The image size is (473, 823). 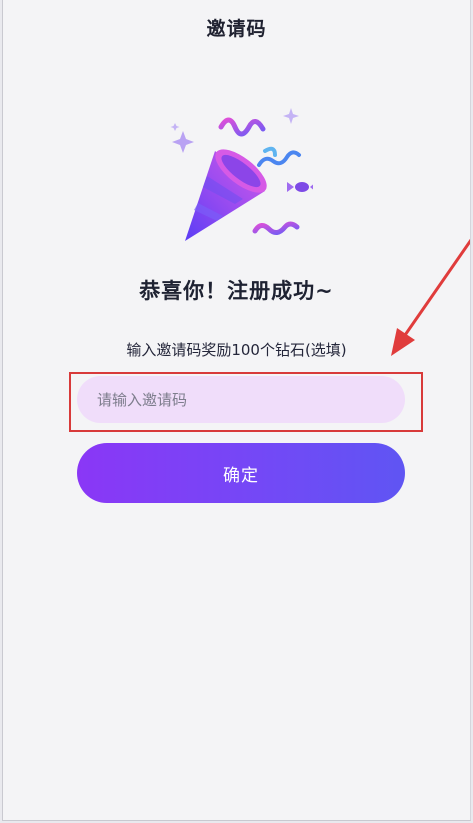 I want to click on confirm-button: 确定, so click(x=241, y=473).